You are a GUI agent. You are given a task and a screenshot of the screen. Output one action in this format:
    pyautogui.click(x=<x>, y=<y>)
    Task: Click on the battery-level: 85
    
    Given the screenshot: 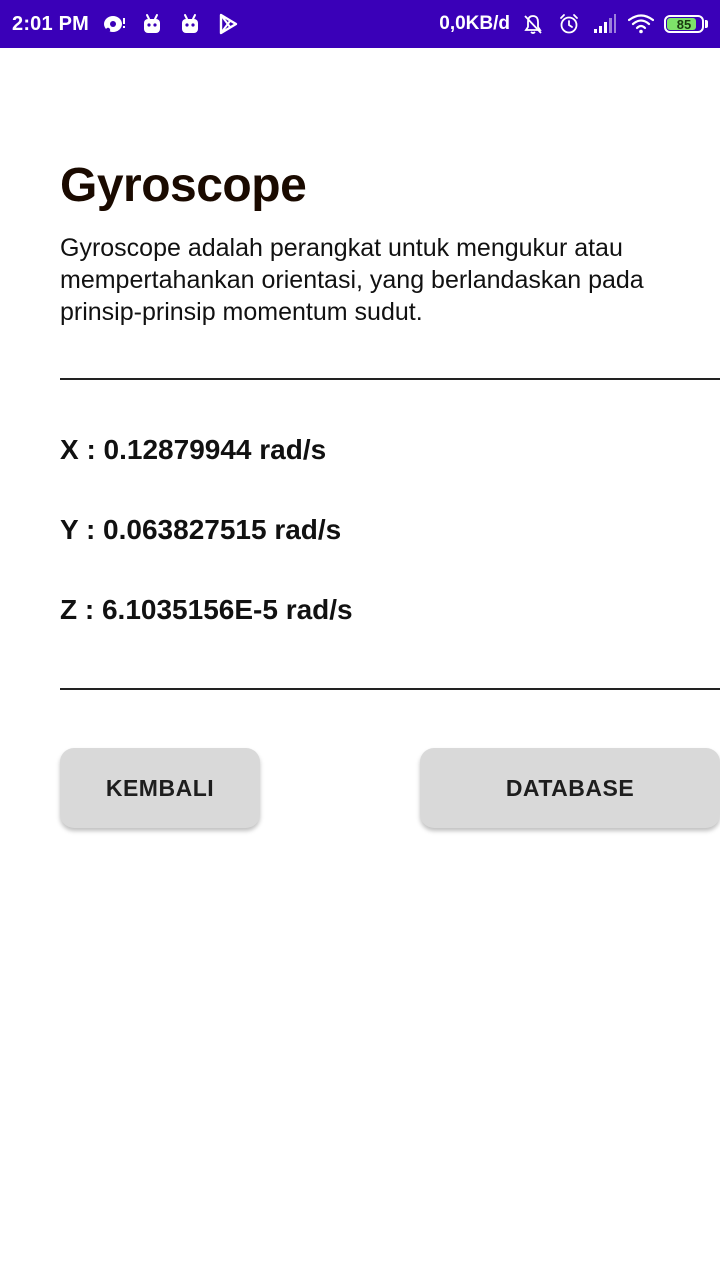 What is the action you would take?
    pyautogui.click(x=684, y=24)
    